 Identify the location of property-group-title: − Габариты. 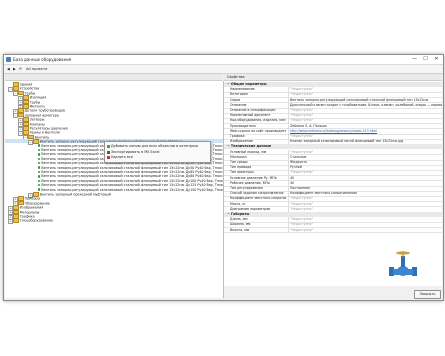
(238, 214).